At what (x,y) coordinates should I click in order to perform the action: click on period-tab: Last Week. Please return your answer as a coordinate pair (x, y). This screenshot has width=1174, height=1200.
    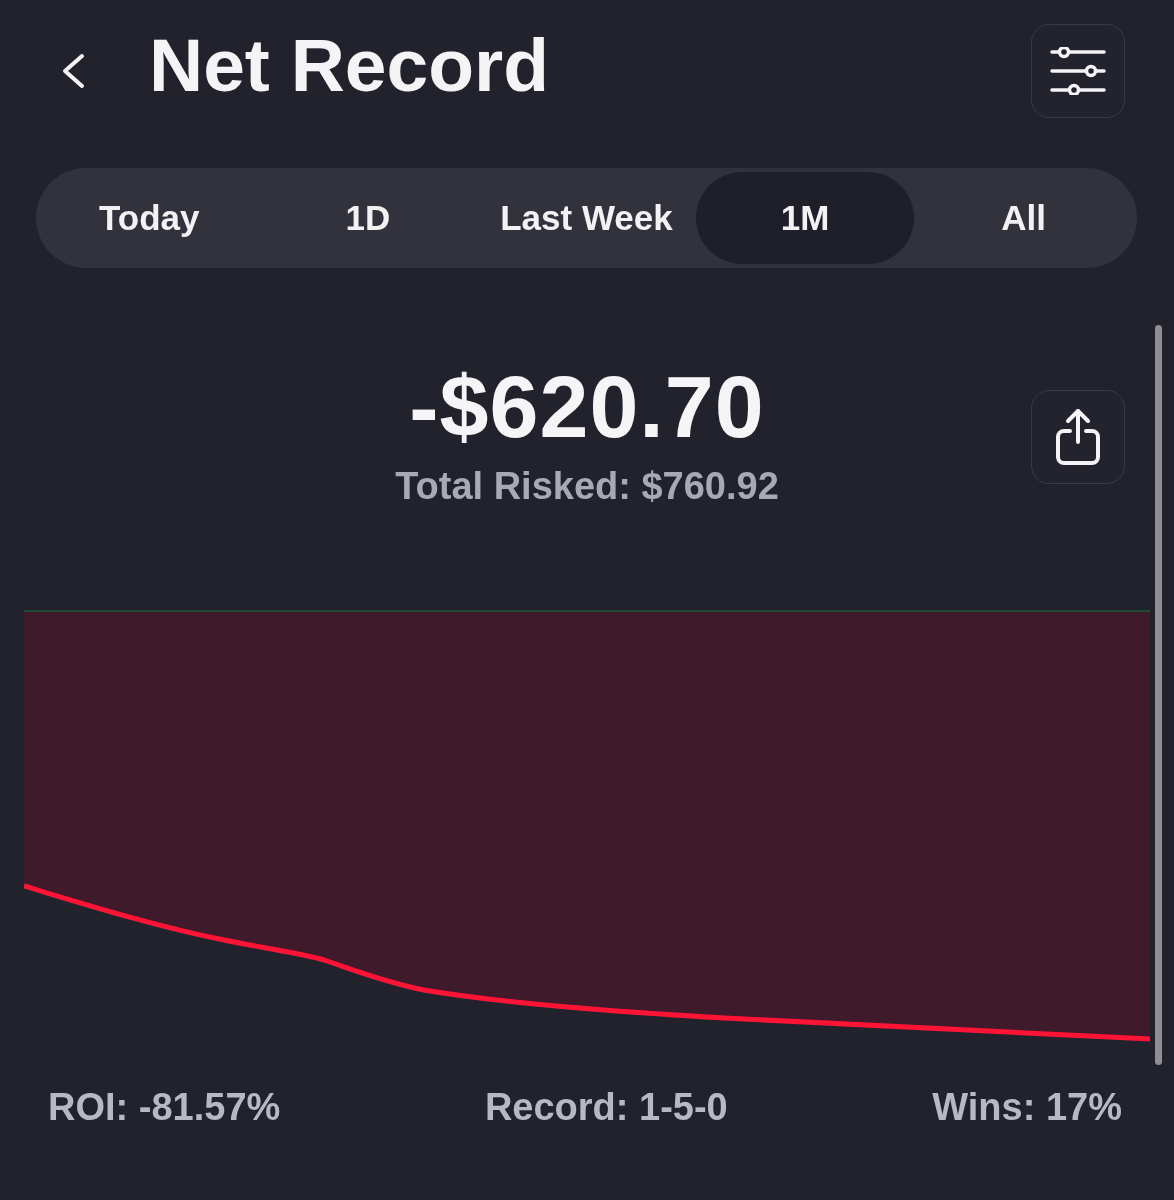
    Looking at the image, I should click on (586, 218).